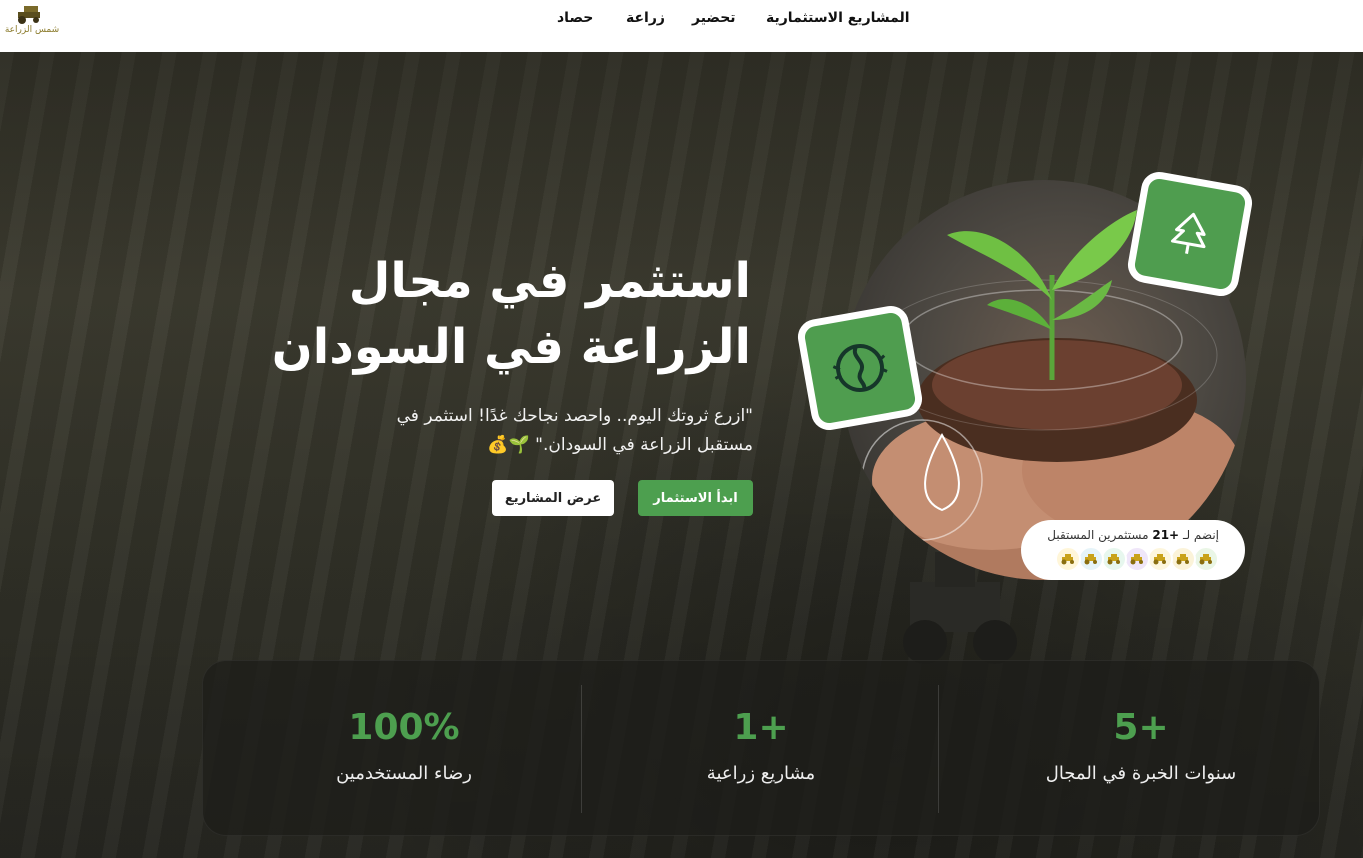  What do you see at coordinates (761, 727) in the screenshot?
I see `stat-value: 1+` at bounding box center [761, 727].